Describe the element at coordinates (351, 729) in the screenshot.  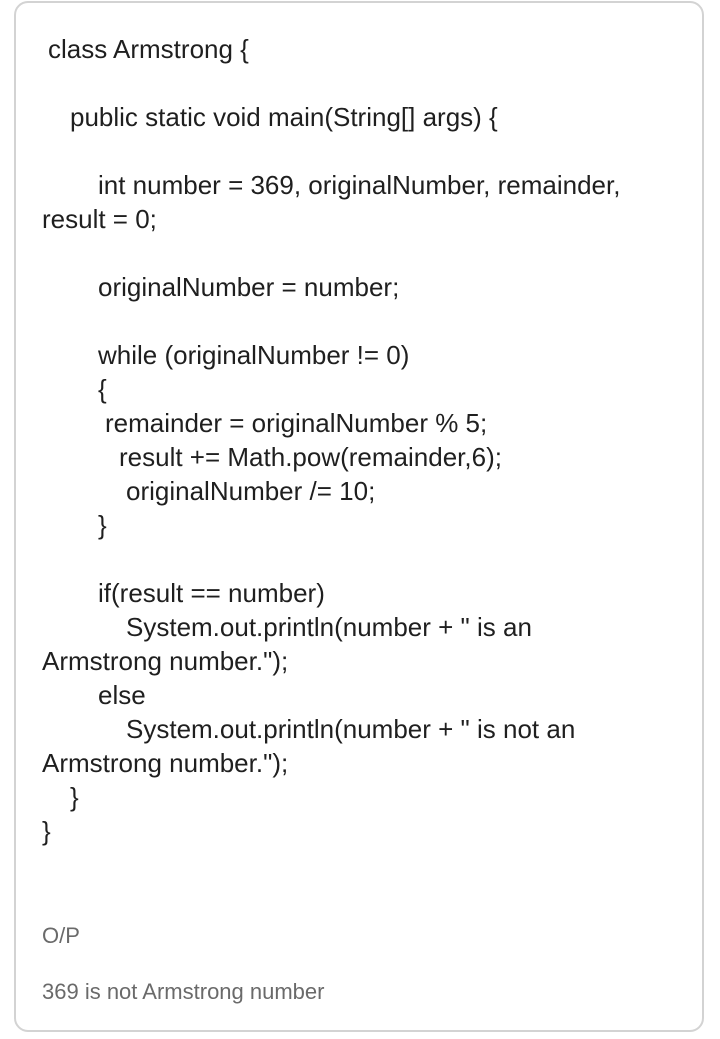
I see `code-line: System.out.println(number + " is not an` at that location.